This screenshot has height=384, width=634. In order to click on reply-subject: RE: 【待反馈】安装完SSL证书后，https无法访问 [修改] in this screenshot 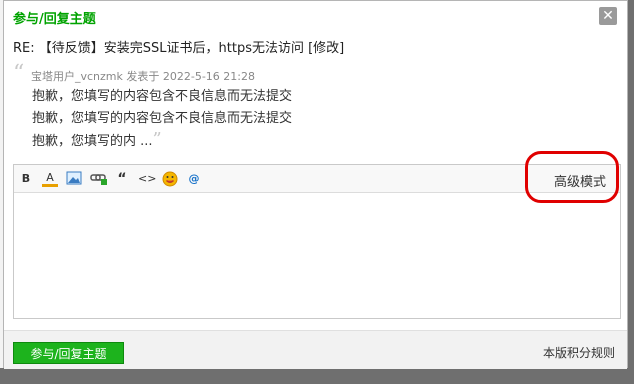, I will do `click(179, 48)`.